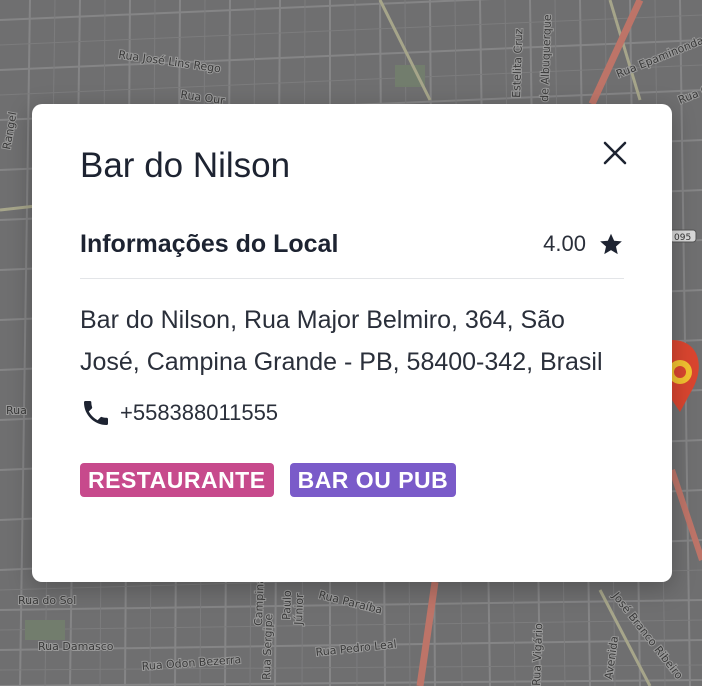 The image size is (702, 686). What do you see at coordinates (611, 244) in the screenshot?
I see `star-icon` at bounding box center [611, 244].